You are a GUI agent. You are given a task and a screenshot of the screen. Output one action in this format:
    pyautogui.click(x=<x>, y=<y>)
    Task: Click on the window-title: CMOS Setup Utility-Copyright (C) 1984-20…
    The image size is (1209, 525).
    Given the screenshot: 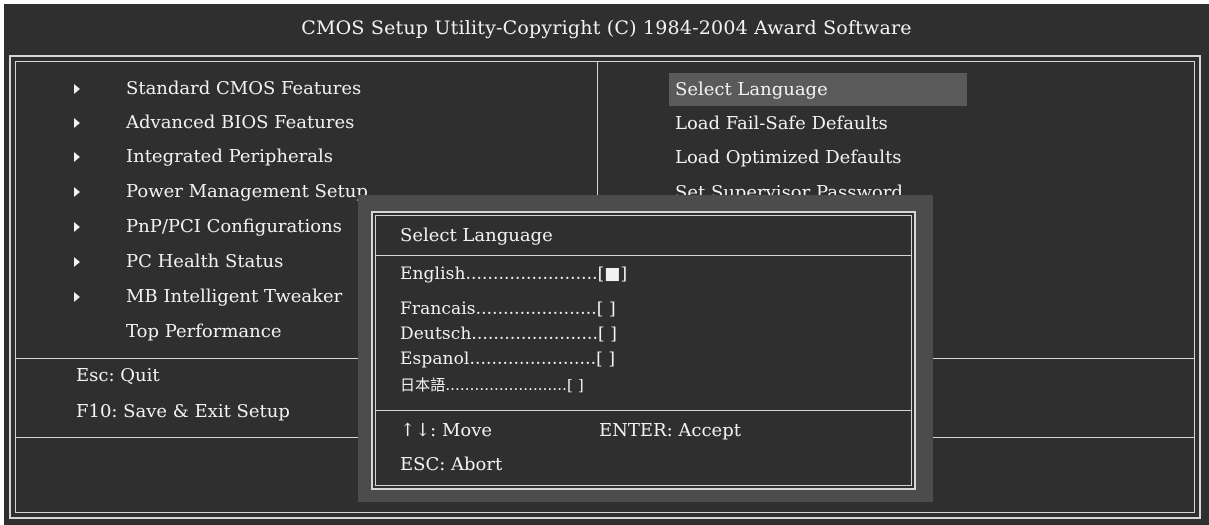 What is the action you would take?
    pyautogui.click(x=606, y=28)
    